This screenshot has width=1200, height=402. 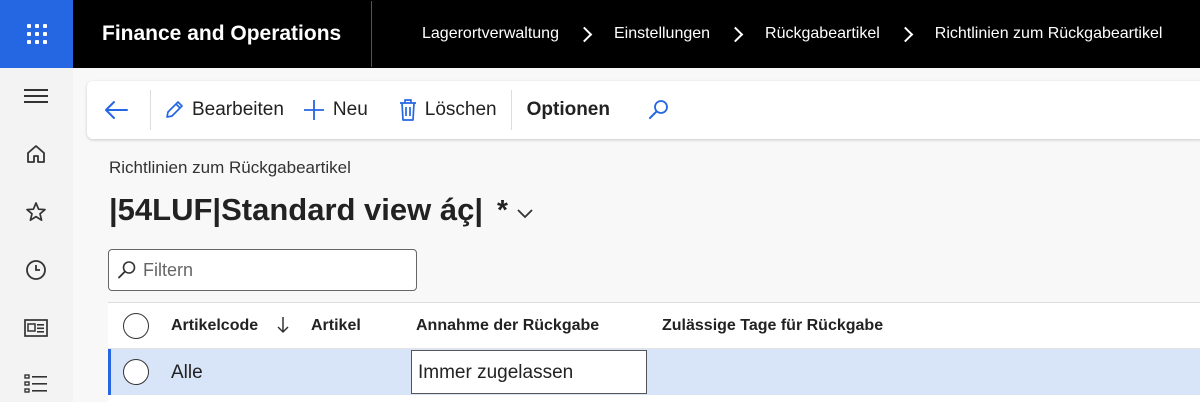 I want to click on chevron-down-icon, so click(x=525, y=214).